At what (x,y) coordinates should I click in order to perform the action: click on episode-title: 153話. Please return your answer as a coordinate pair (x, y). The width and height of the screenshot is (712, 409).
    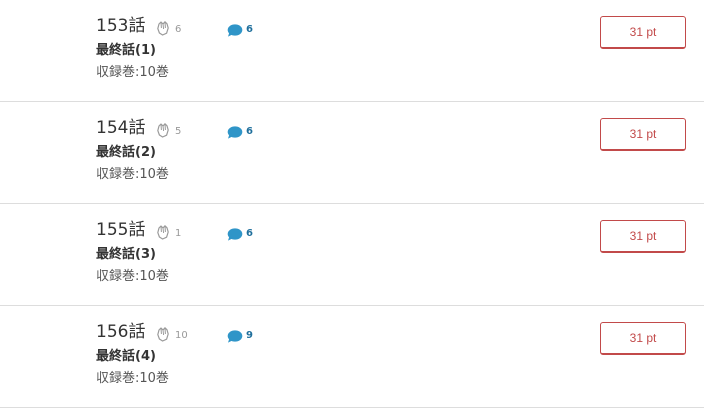
    Looking at the image, I should click on (121, 26).